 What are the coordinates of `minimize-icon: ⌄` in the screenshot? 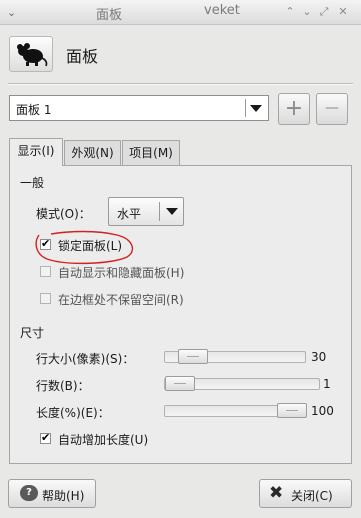 It's located at (307, 12).